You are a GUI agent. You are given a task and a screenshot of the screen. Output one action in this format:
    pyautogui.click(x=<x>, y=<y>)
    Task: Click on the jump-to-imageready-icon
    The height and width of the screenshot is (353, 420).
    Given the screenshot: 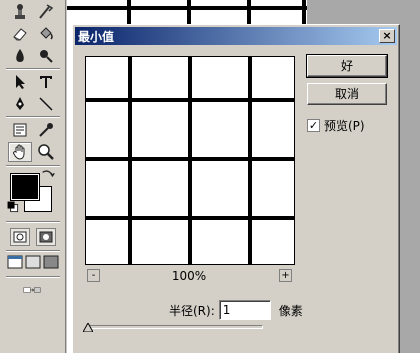 What is the action you would take?
    pyautogui.click(x=32, y=290)
    